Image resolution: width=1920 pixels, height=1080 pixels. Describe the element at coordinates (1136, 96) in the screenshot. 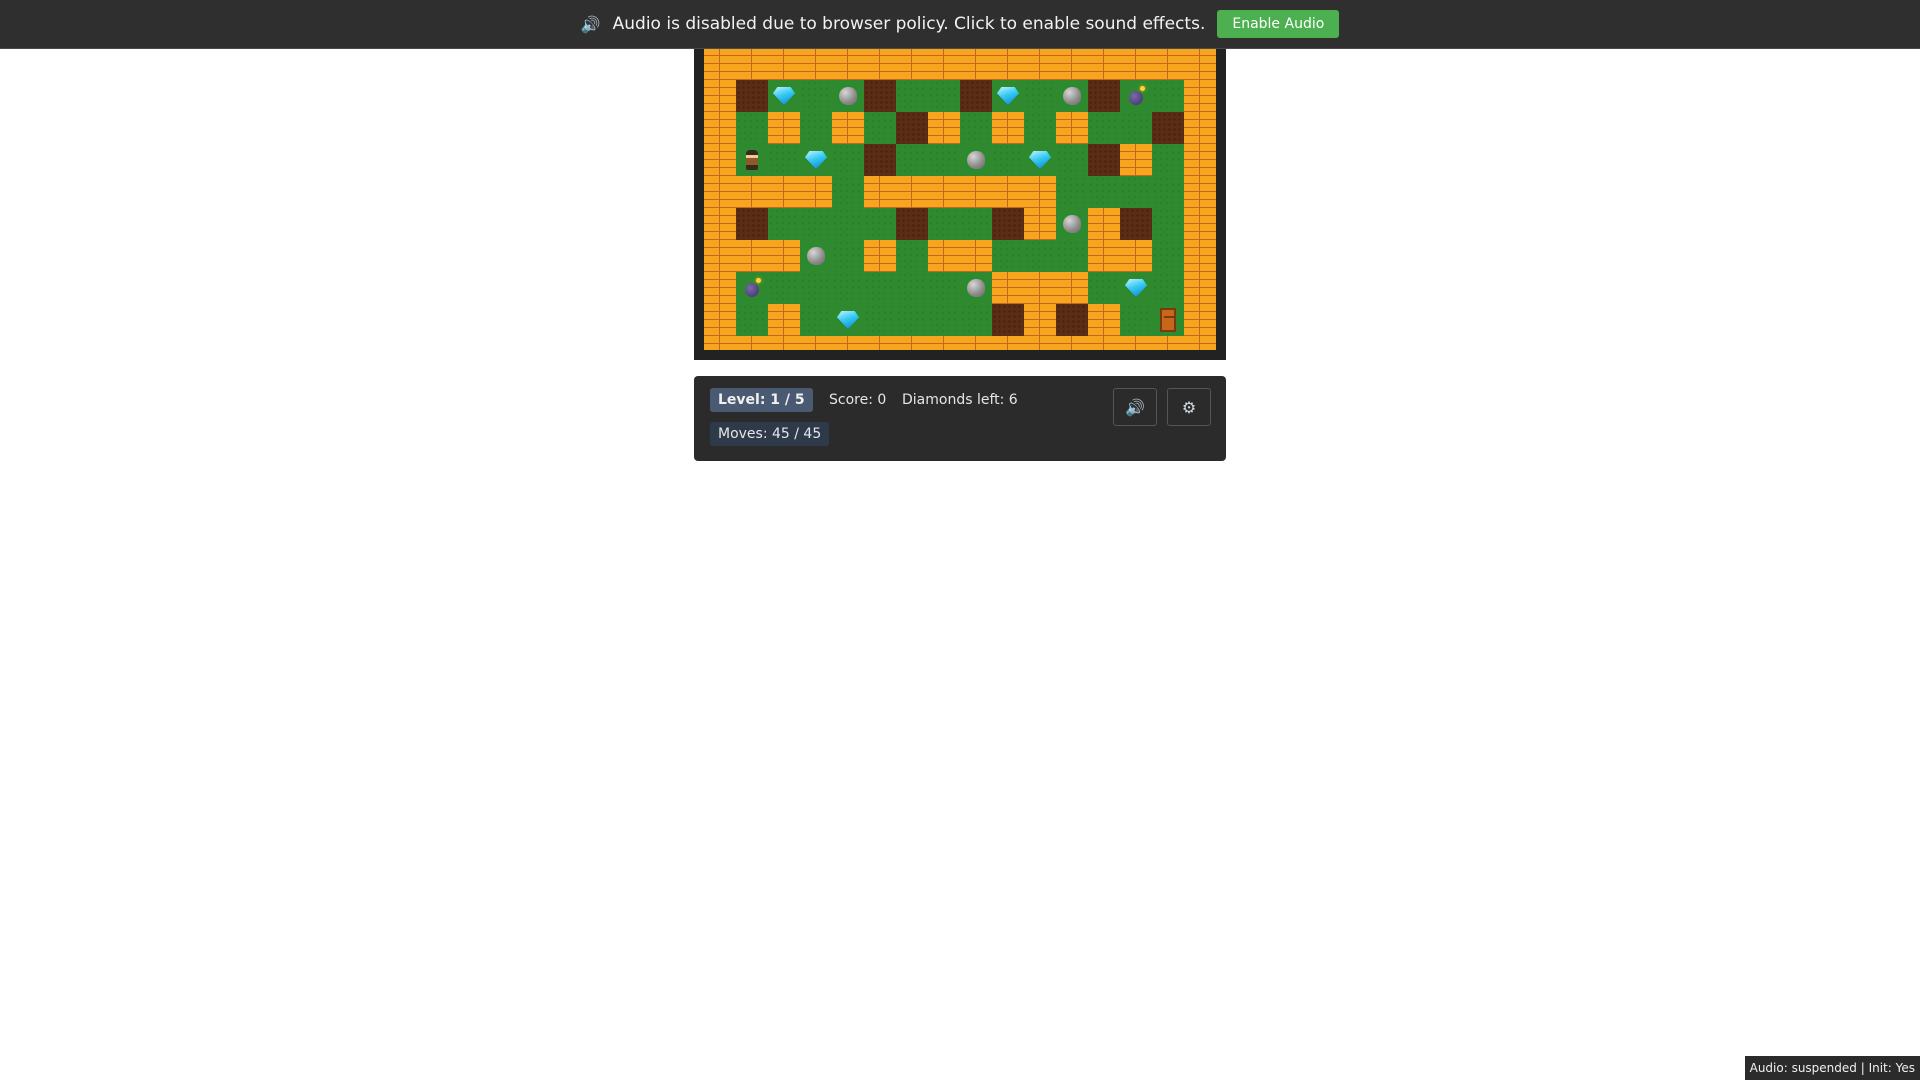

I see `bomb` at that location.